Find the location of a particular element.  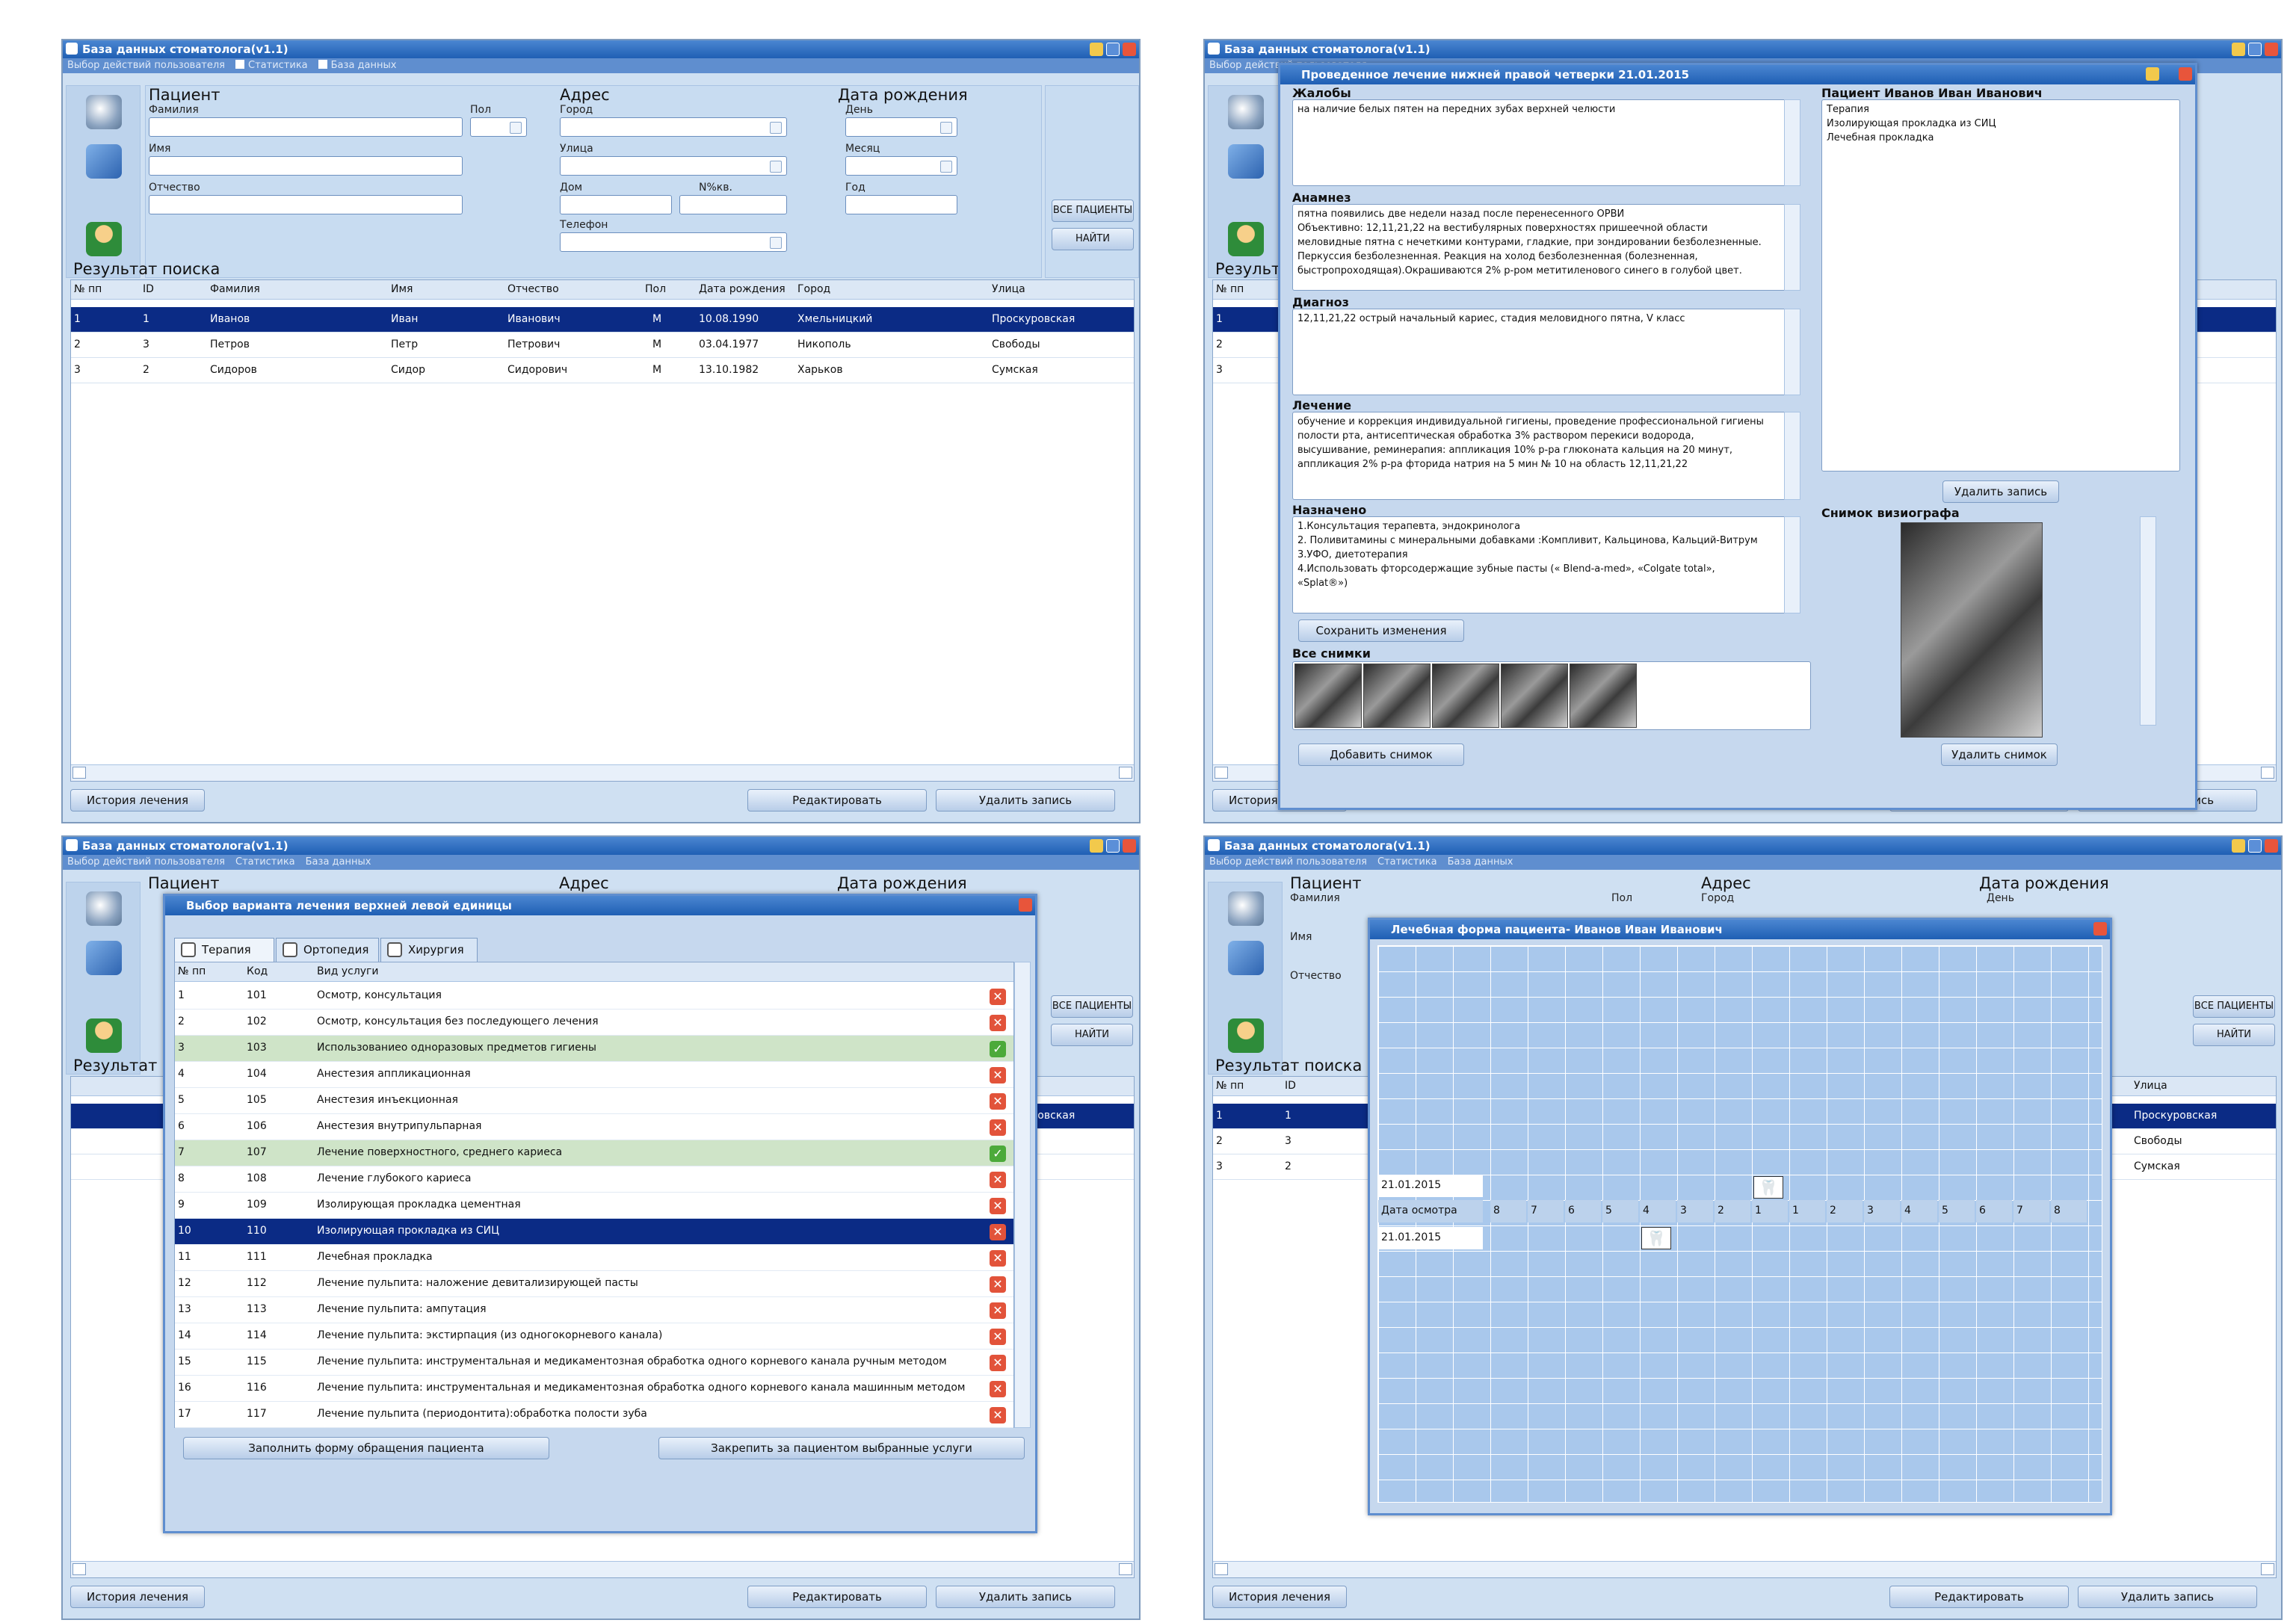

table-row: 11 111 Лечебная прокладка ✕ is located at coordinates (594, 1258).